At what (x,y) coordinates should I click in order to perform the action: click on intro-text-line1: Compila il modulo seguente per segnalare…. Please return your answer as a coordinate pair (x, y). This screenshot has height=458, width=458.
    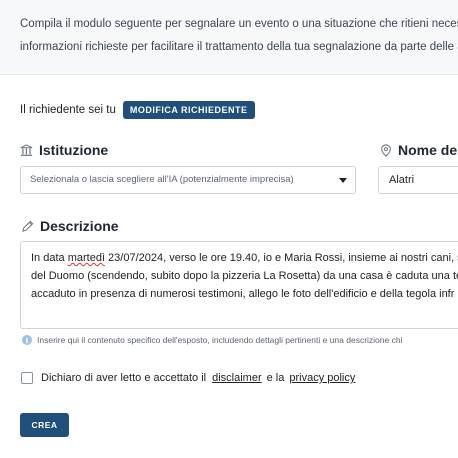
    Looking at the image, I should click on (239, 24).